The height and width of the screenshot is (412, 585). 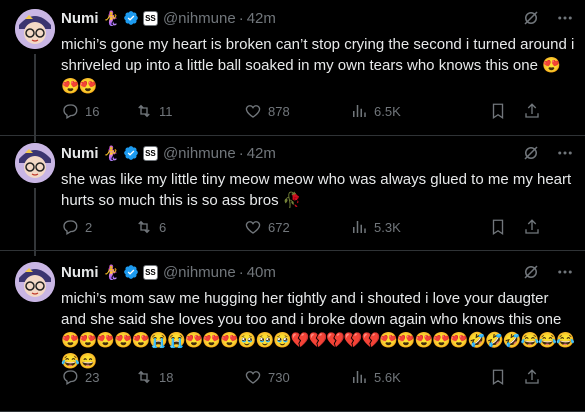 What do you see at coordinates (297, 377) in the screenshot?
I see `like-button: 730` at bounding box center [297, 377].